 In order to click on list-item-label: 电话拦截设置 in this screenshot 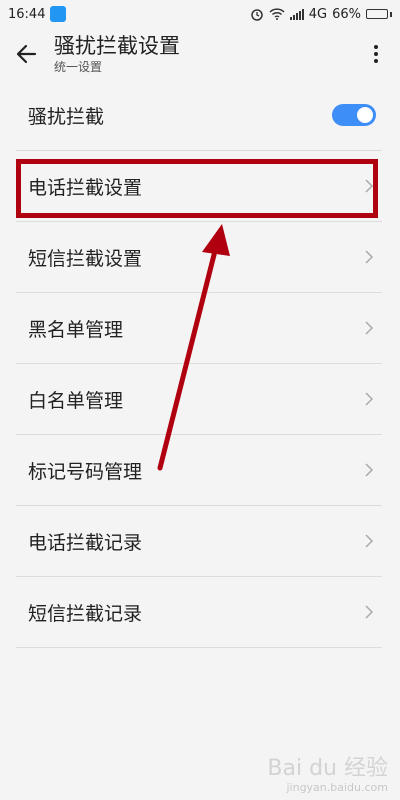, I will do `click(85, 187)`.